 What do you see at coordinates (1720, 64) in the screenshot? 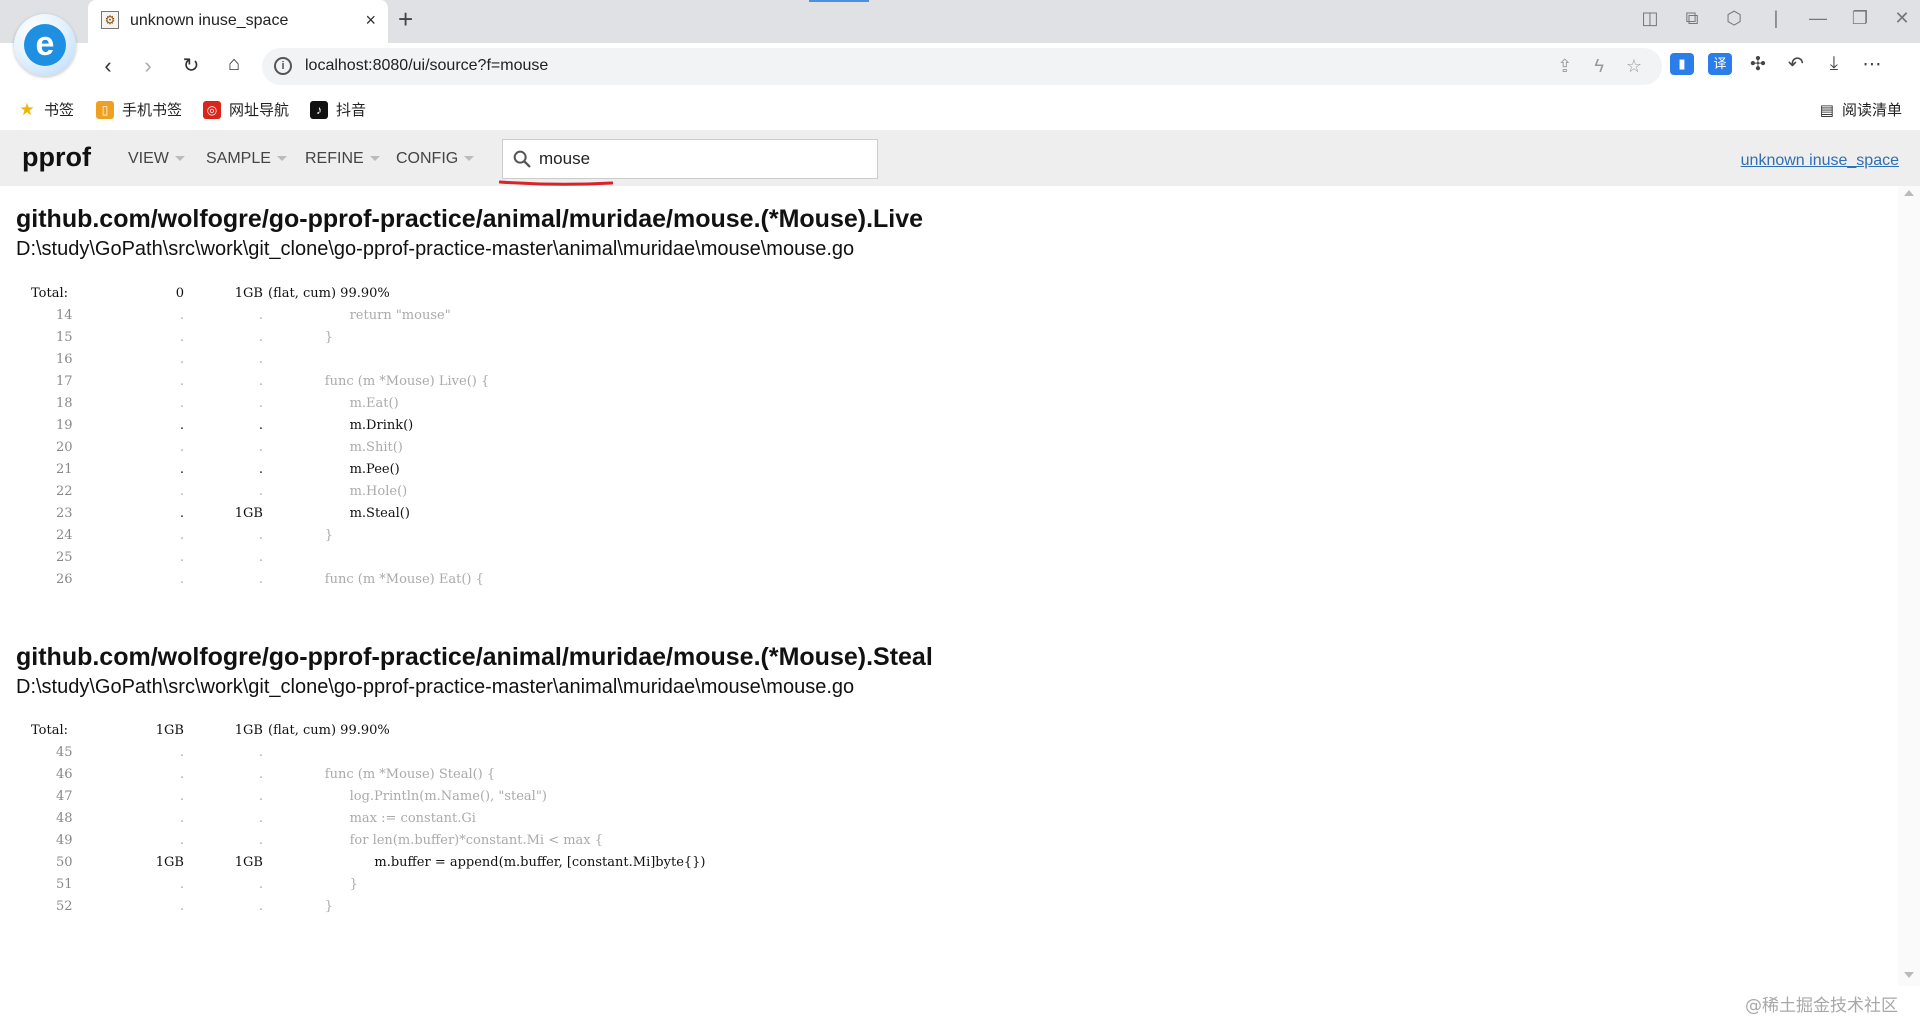
I see `translate-icon: 译` at bounding box center [1720, 64].